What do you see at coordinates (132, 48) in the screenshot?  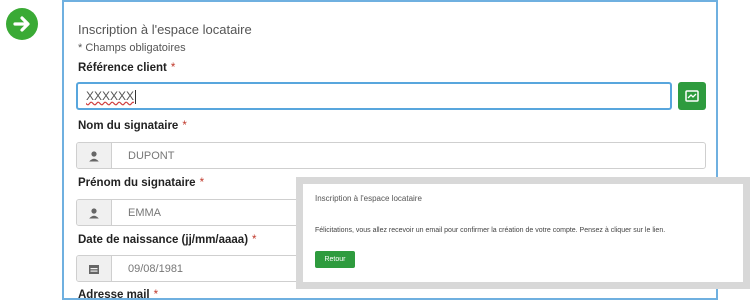 I see `required-fields-note: * Champs obligatoires` at bounding box center [132, 48].